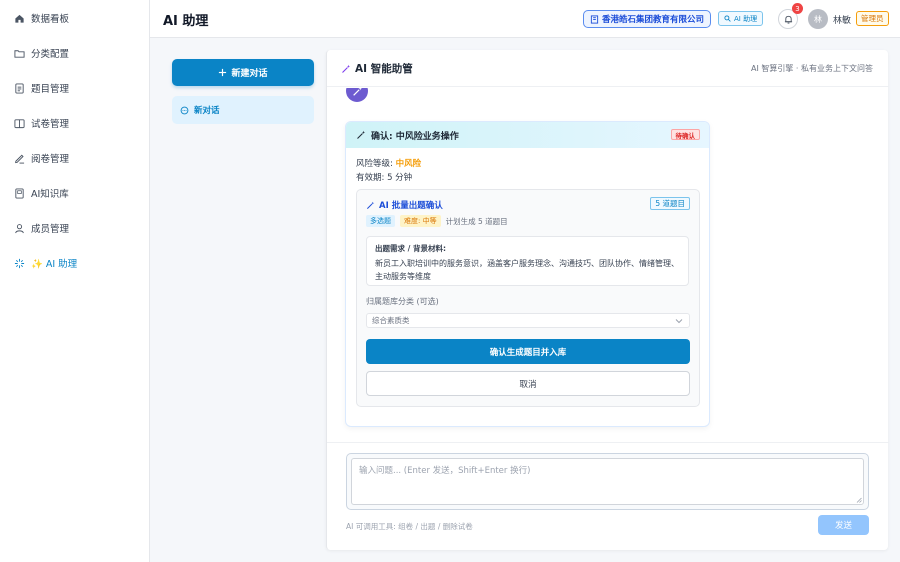  What do you see at coordinates (50, 194) in the screenshot?
I see `sidebar-item-label: AI知识库` at bounding box center [50, 194].